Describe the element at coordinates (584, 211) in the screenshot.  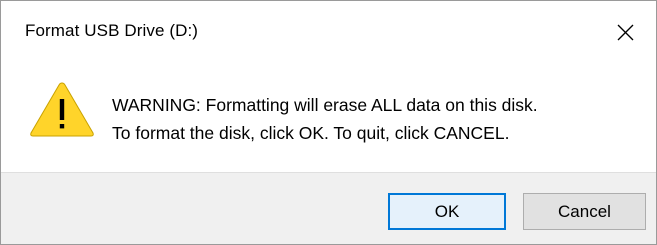
I see `cancel-button: Cancel` at that location.